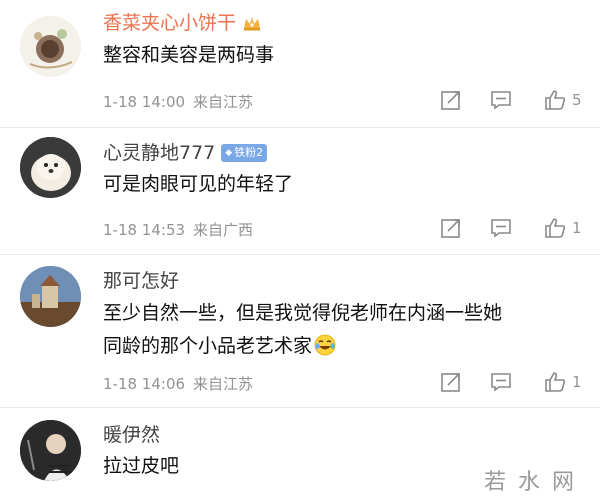 Image resolution: width=600 pixels, height=499 pixels. I want to click on crown-icon, so click(252, 24).